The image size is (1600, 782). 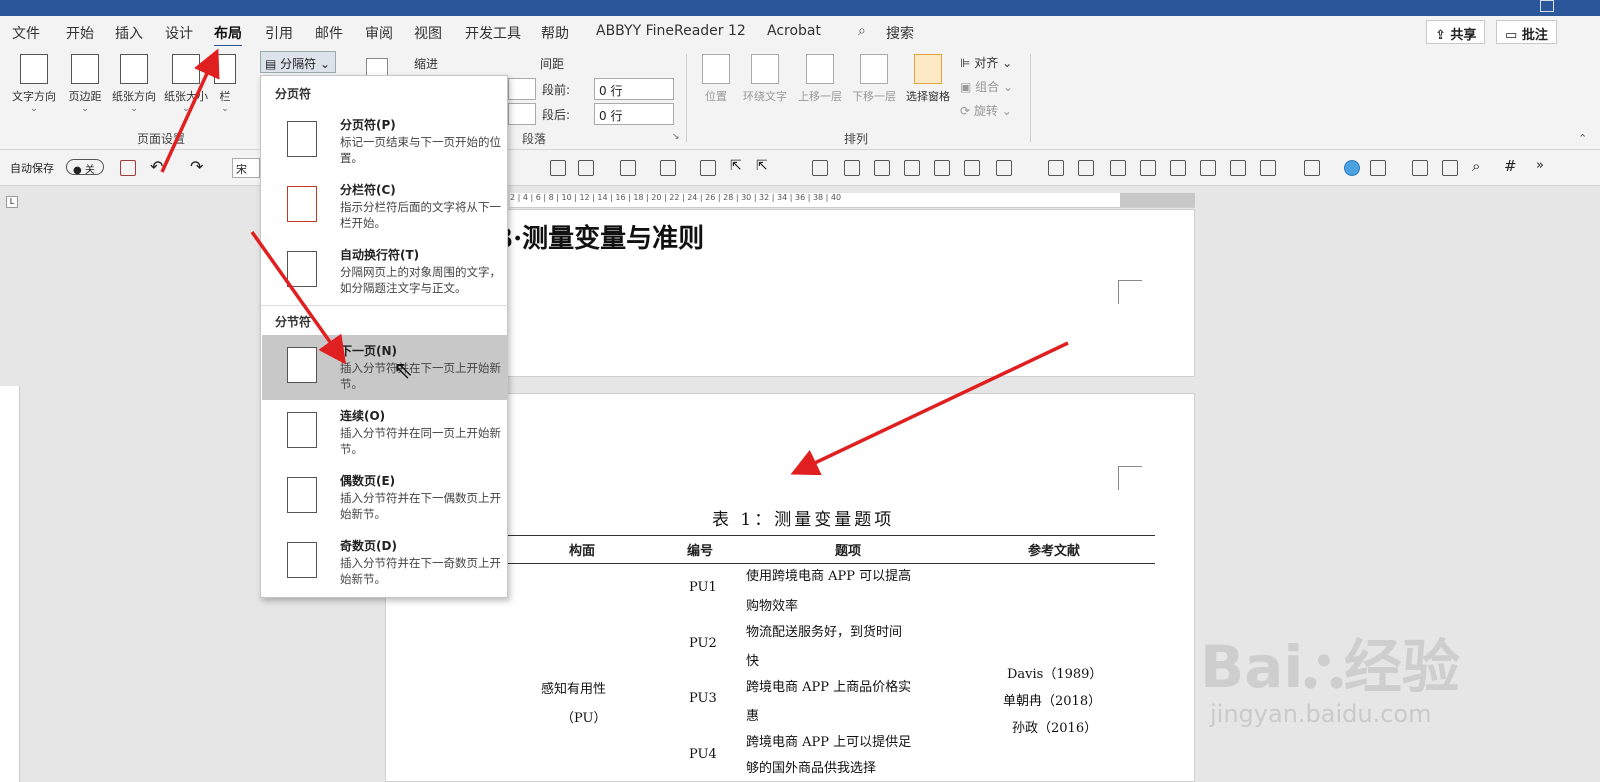 What do you see at coordinates (1321, 714) in the screenshot?
I see `watermark-url: jingyan.baidu.com` at bounding box center [1321, 714].